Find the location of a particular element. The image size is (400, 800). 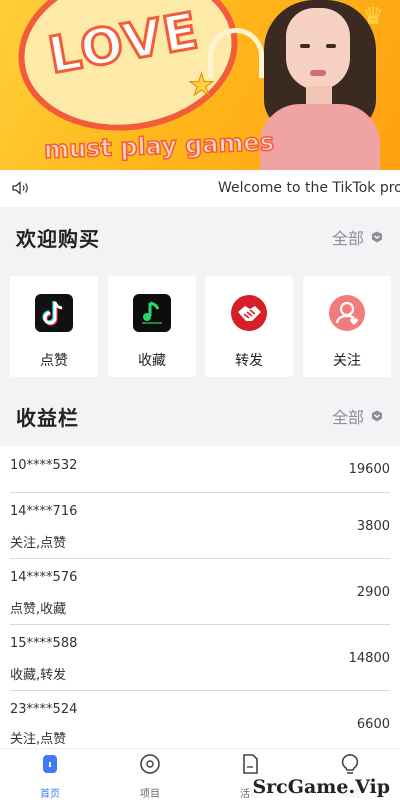

category-label: 收藏 is located at coordinates (152, 361).